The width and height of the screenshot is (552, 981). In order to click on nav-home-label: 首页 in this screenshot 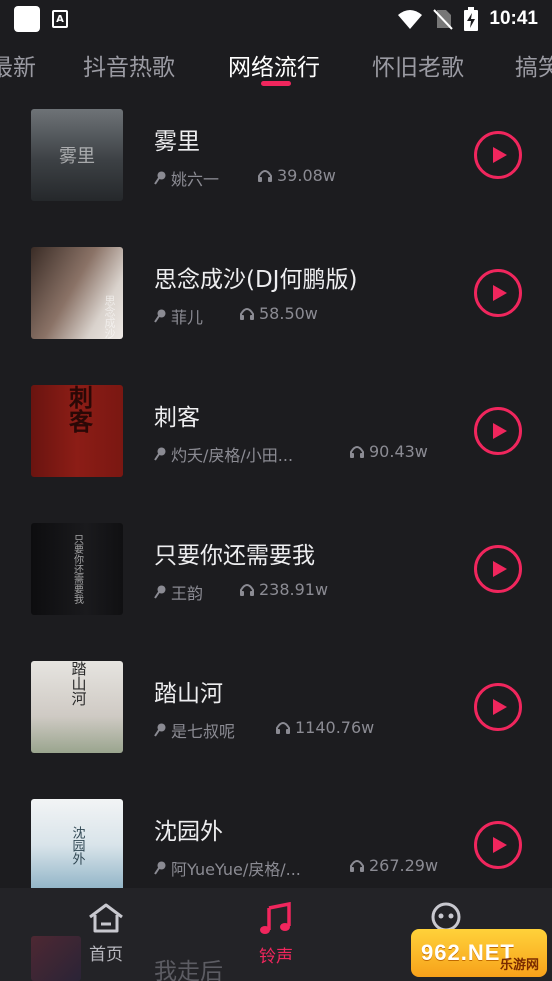, I will do `click(106, 955)`.